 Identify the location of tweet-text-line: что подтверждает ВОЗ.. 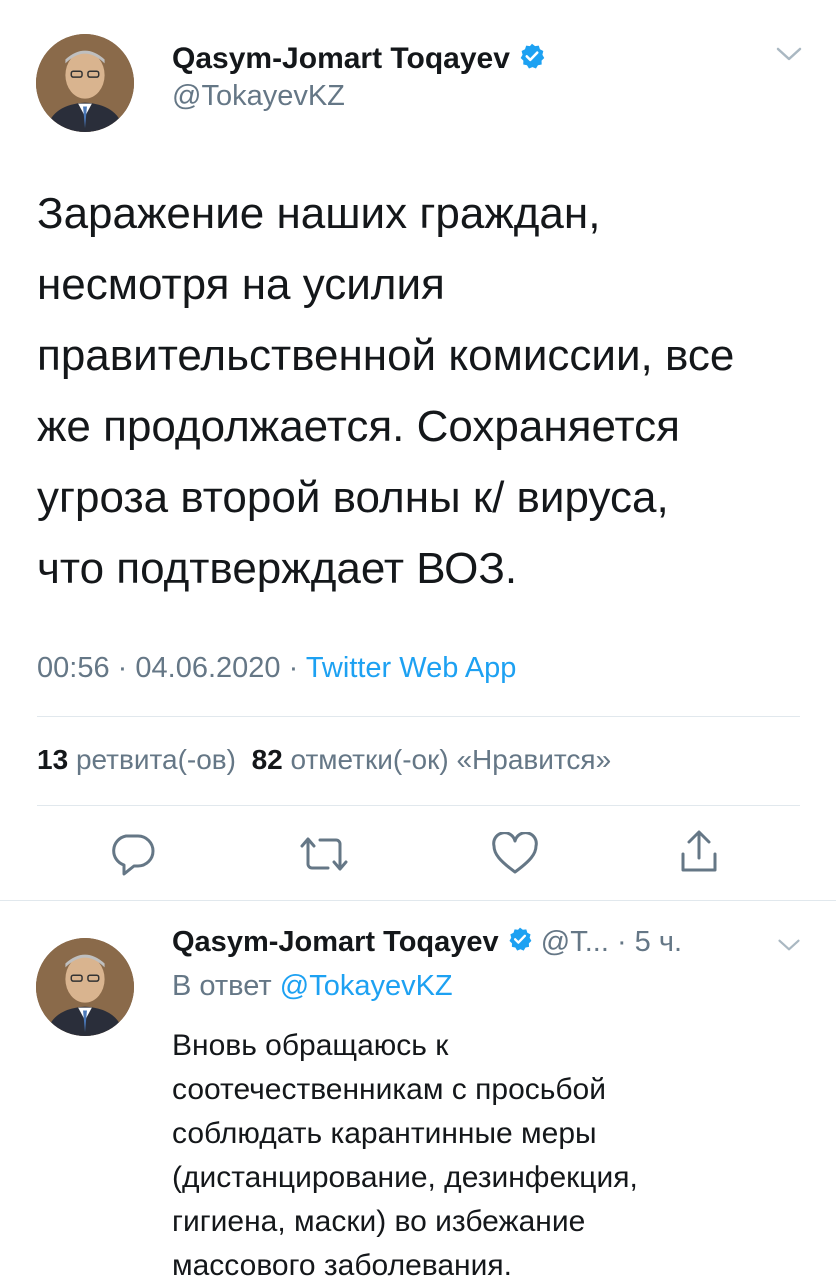
(277, 568).